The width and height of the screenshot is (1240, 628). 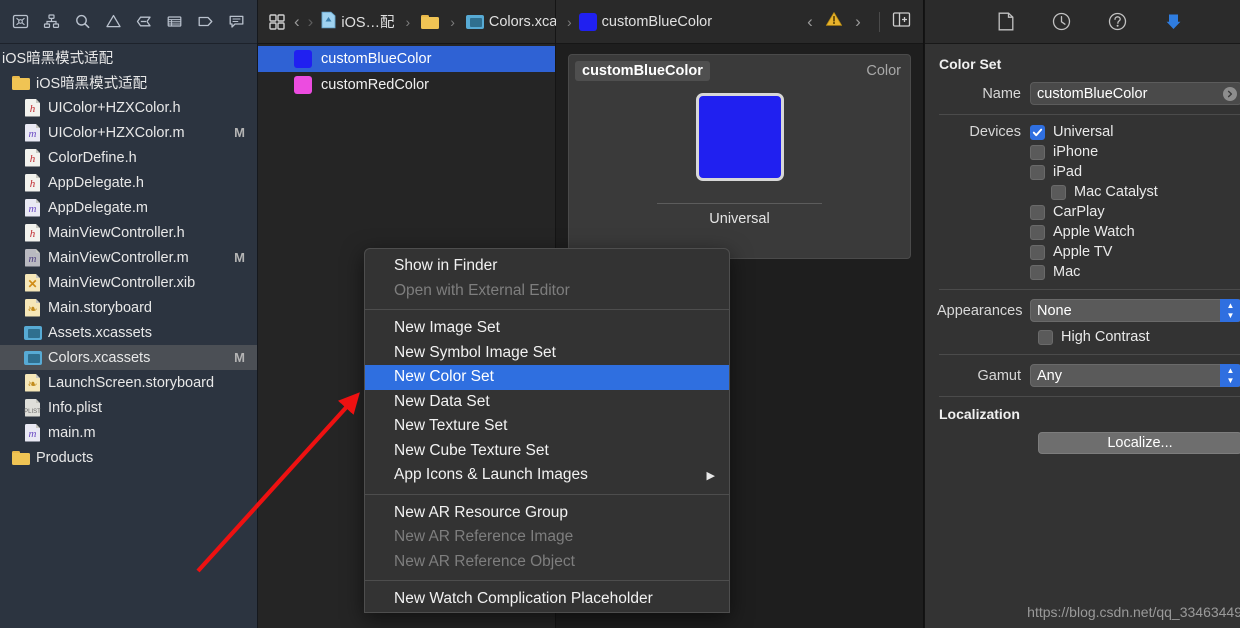 What do you see at coordinates (858, 22) in the screenshot?
I see `next-issue-button: ›` at bounding box center [858, 22].